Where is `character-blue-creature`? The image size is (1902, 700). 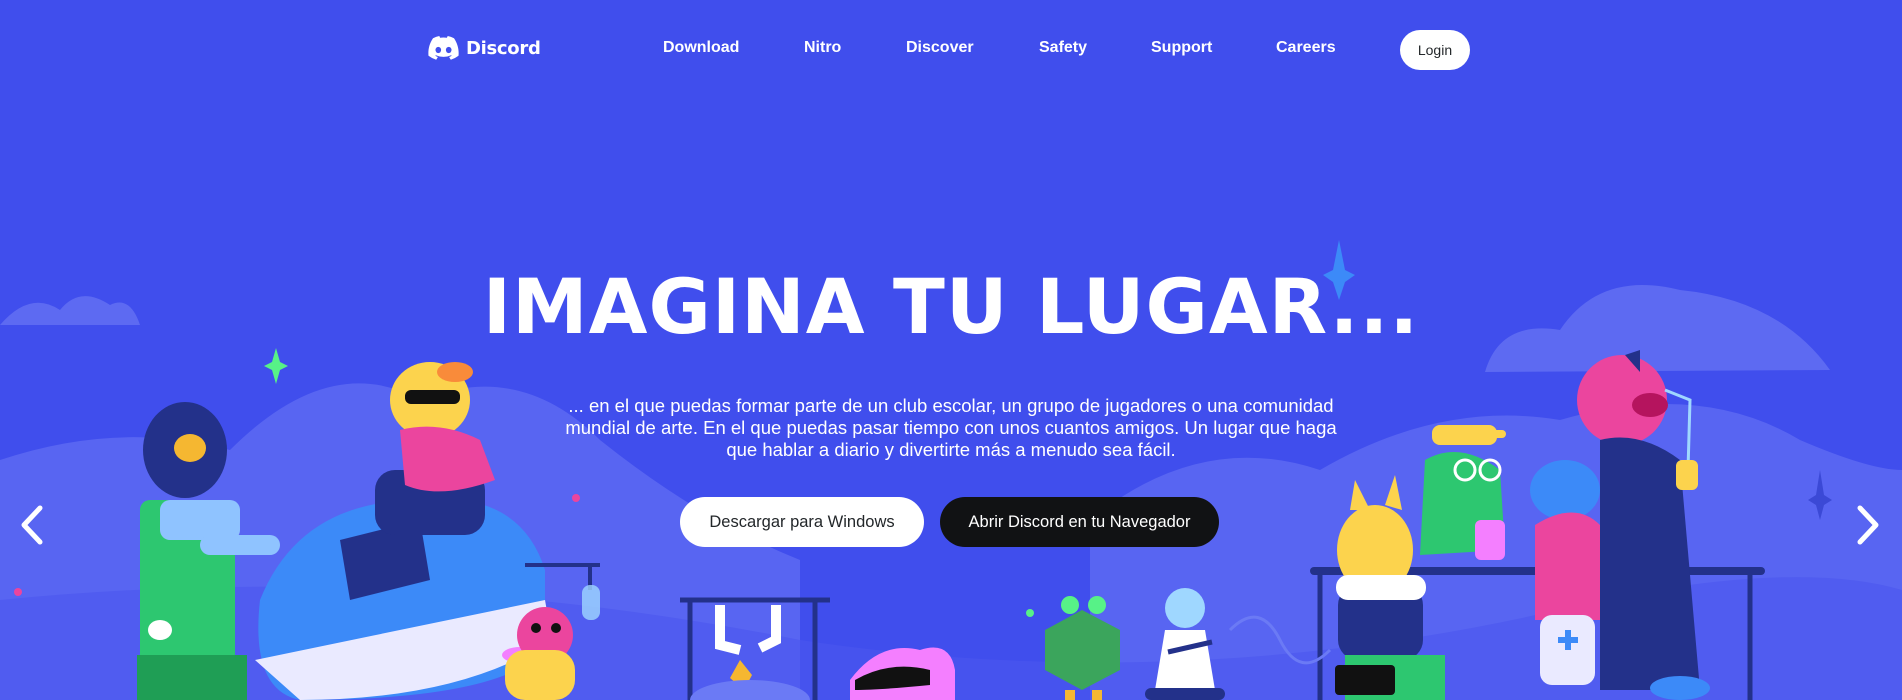 character-blue-creature is located at coordinates (1565, 572).